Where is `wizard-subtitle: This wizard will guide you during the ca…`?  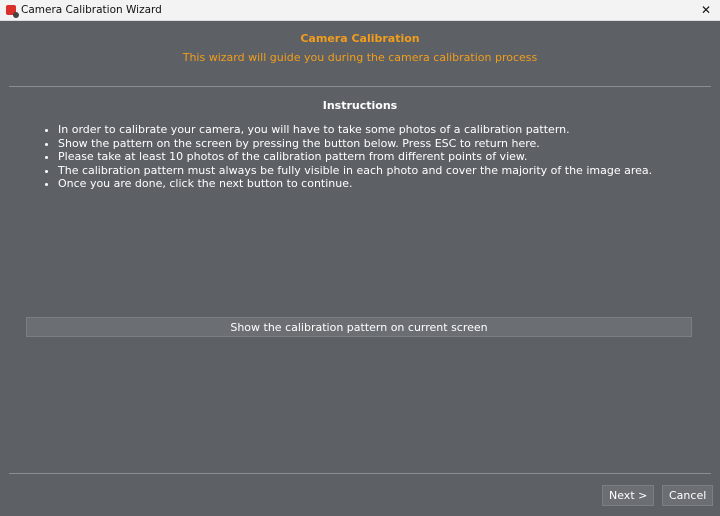
wizard-subtitle: This wizard will guide you during the ca… is located at coordinates (360, 57).